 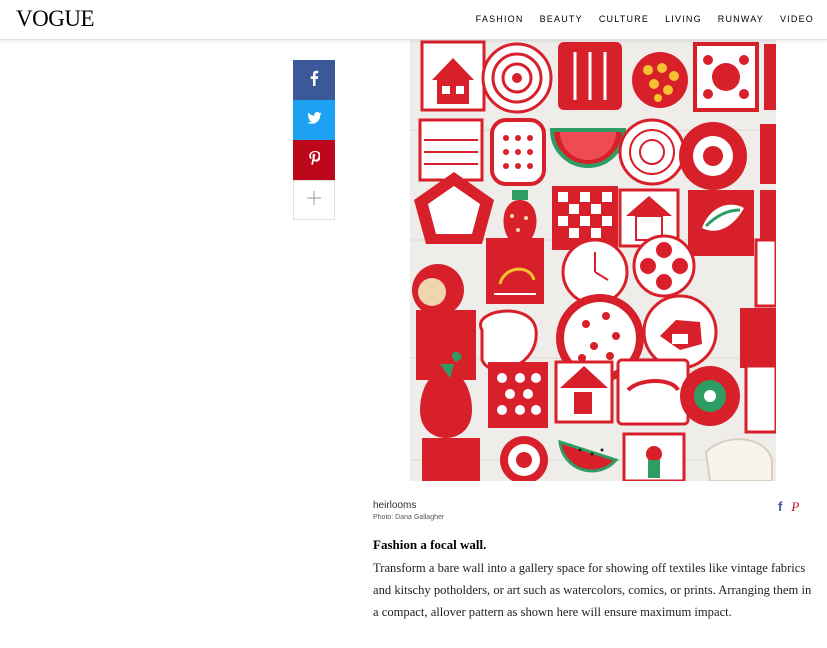 I want to click on image-share-links: f P, so click(x=788, y=507).